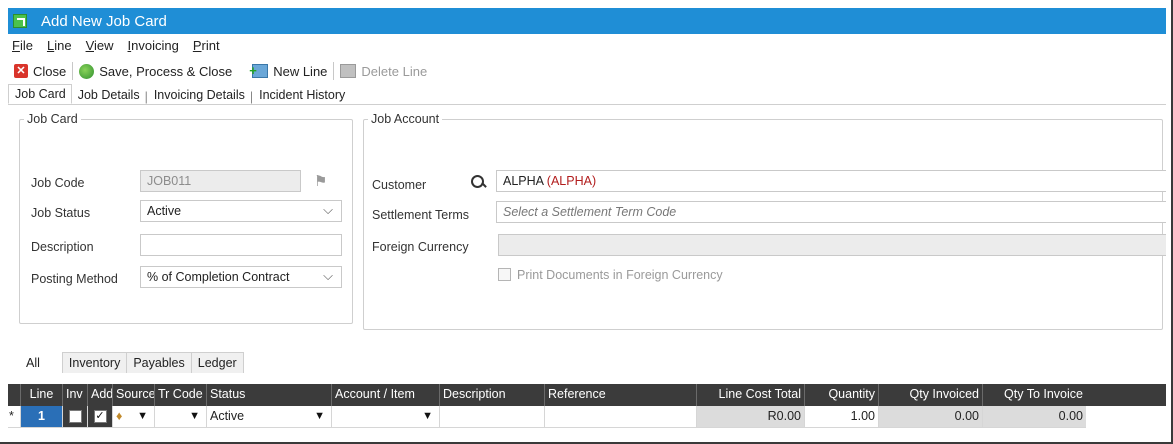 This screenshot has height=444, width=1173. Describe the element at coordinates (386, 395) in the screenshot. I see `col-header-account-item: Account / Item` at that location.